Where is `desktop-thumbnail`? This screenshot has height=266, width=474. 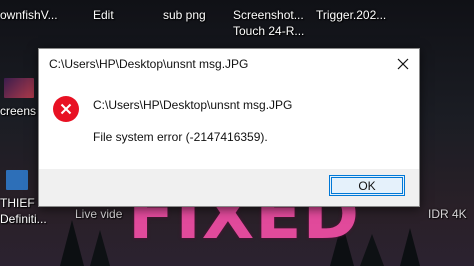
desktop-thumbnail is located at coordinates (19, 88).